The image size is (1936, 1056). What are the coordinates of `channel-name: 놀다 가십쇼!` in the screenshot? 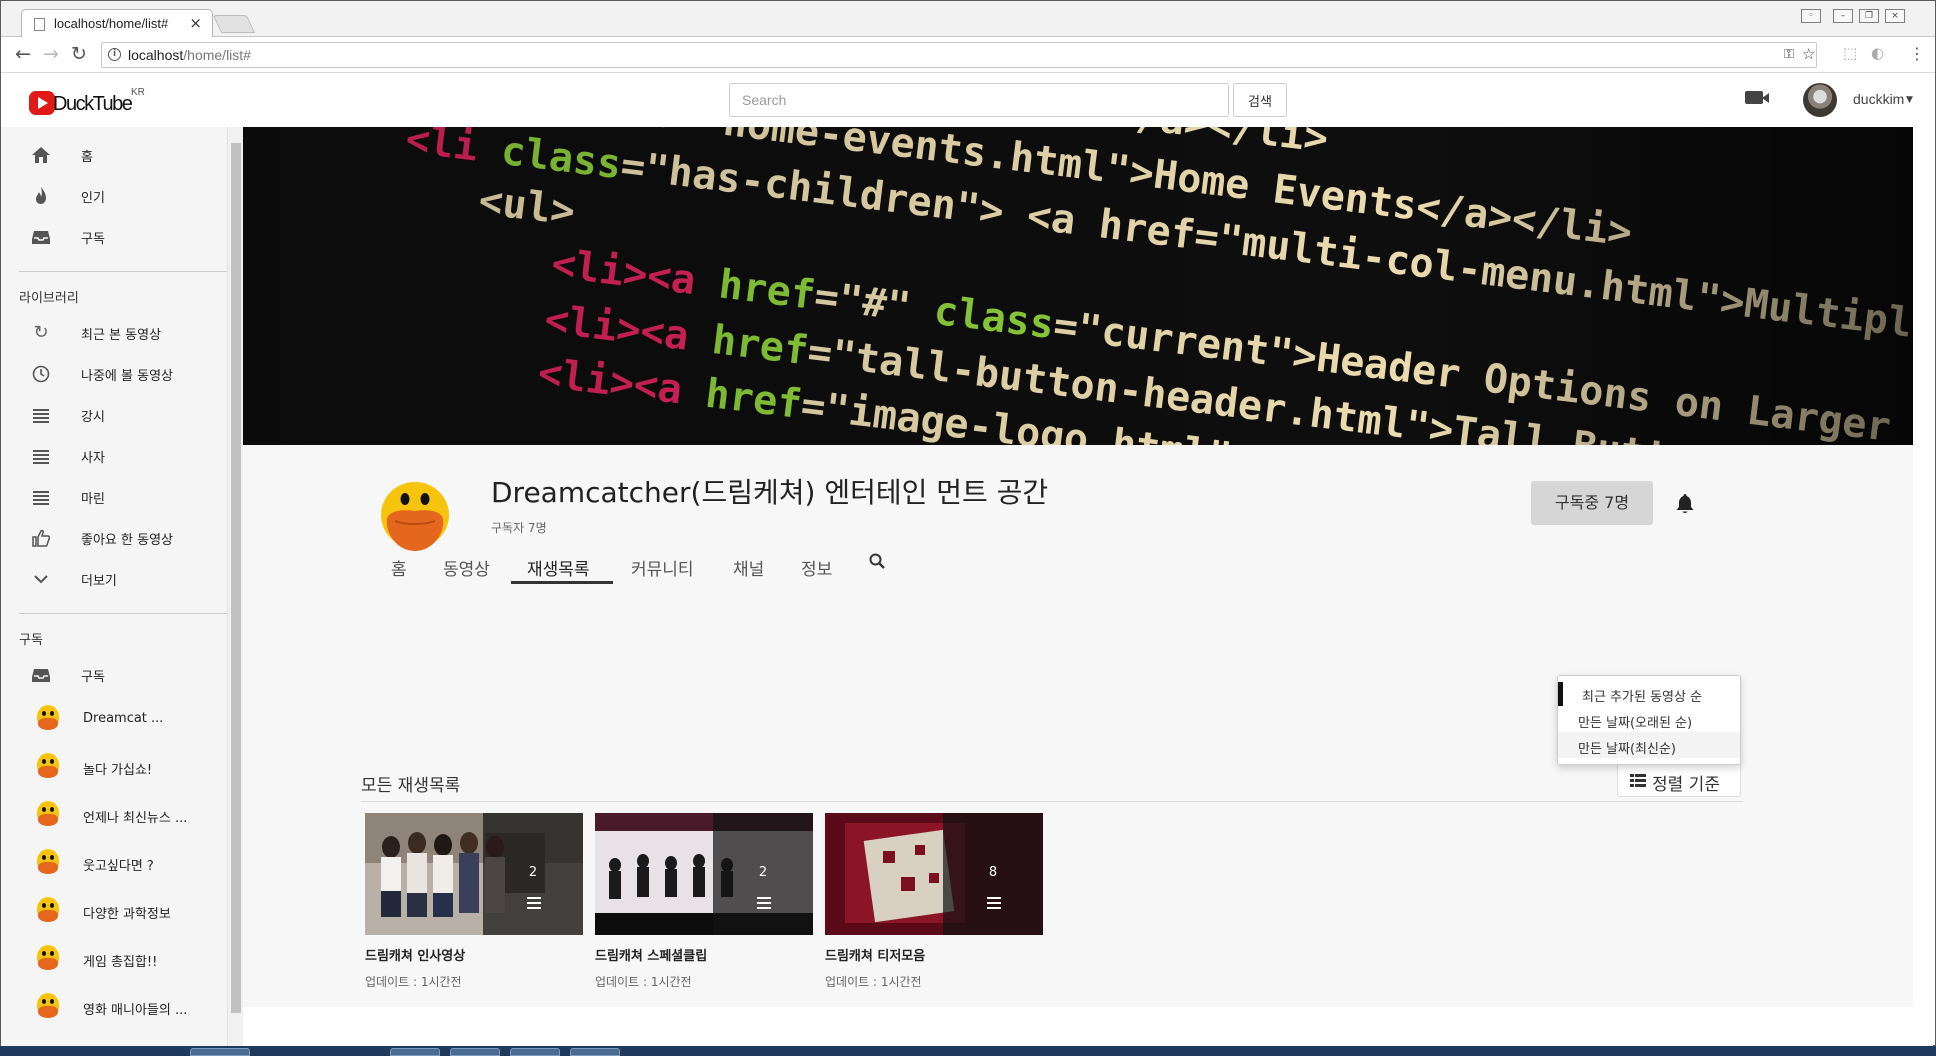 It's located at (118, 770).